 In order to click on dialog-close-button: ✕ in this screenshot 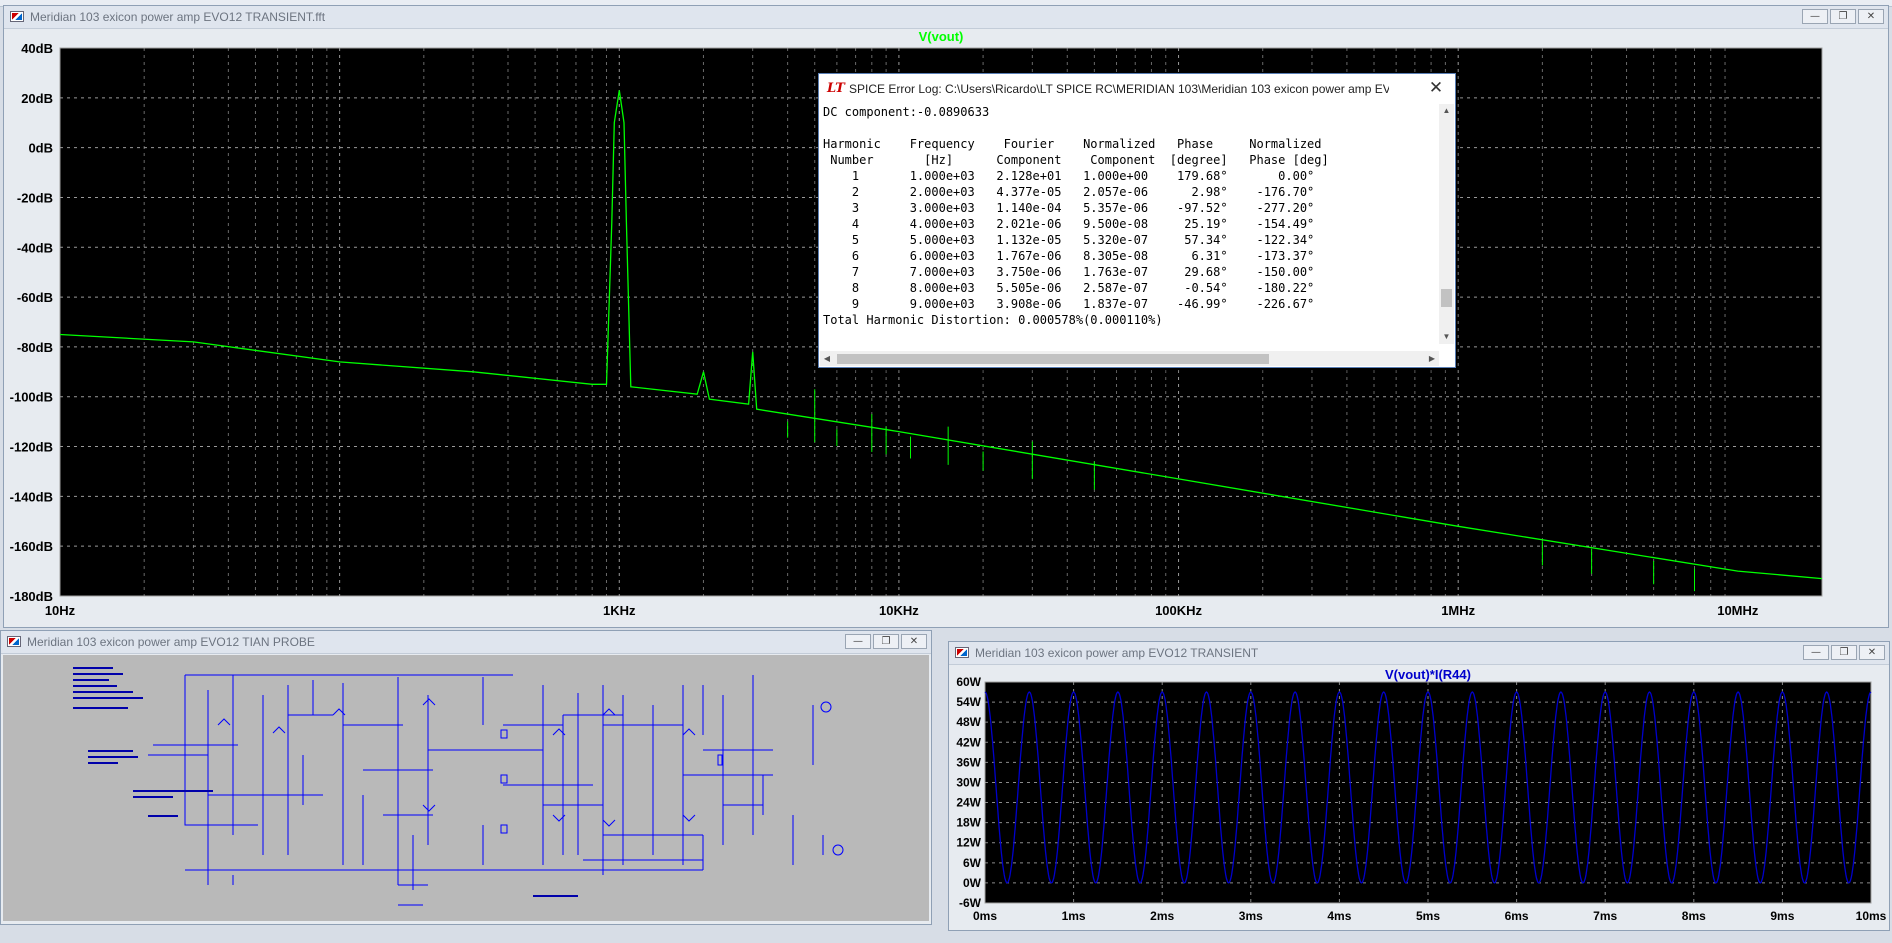, I will do `click(1436, 88)`.